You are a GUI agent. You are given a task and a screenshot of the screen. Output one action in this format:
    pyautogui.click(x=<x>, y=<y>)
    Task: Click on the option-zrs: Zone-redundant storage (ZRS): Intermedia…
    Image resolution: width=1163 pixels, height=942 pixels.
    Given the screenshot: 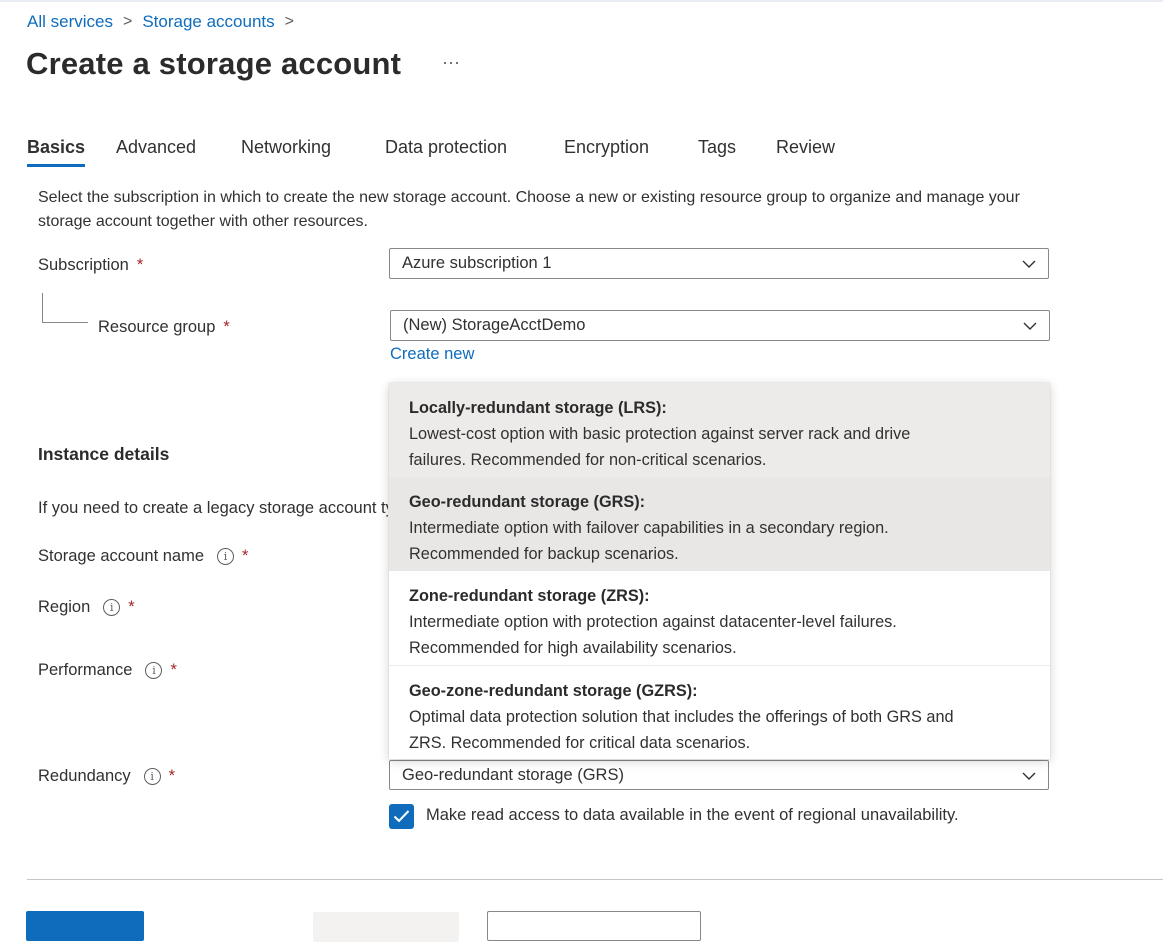 What is the action you would take?
    pyautogui.click(x=719, y=618)
    